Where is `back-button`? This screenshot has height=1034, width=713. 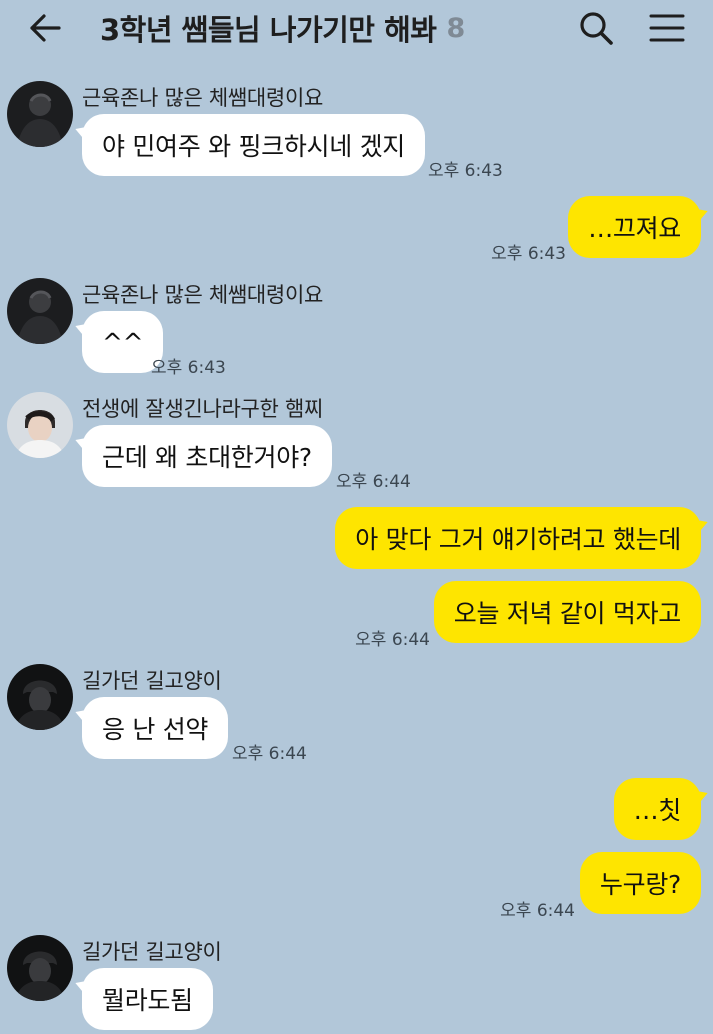
back-button is located at coordinates (45, 28).